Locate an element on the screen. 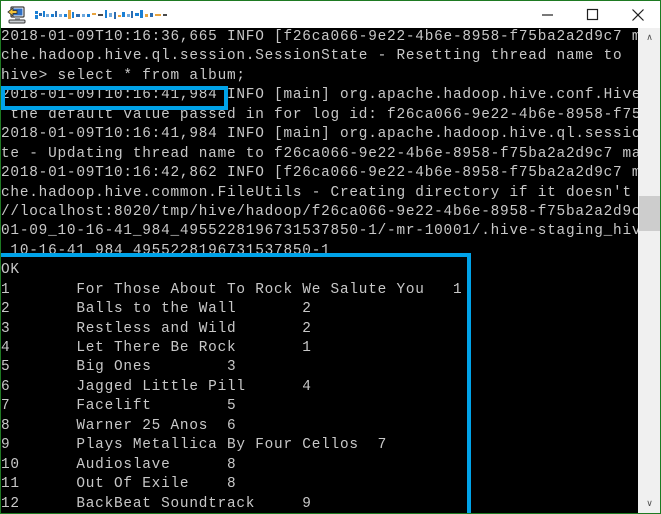 The width and height of the screenshot is (661, 514). maximize-button is located at coordinates (592, 14).